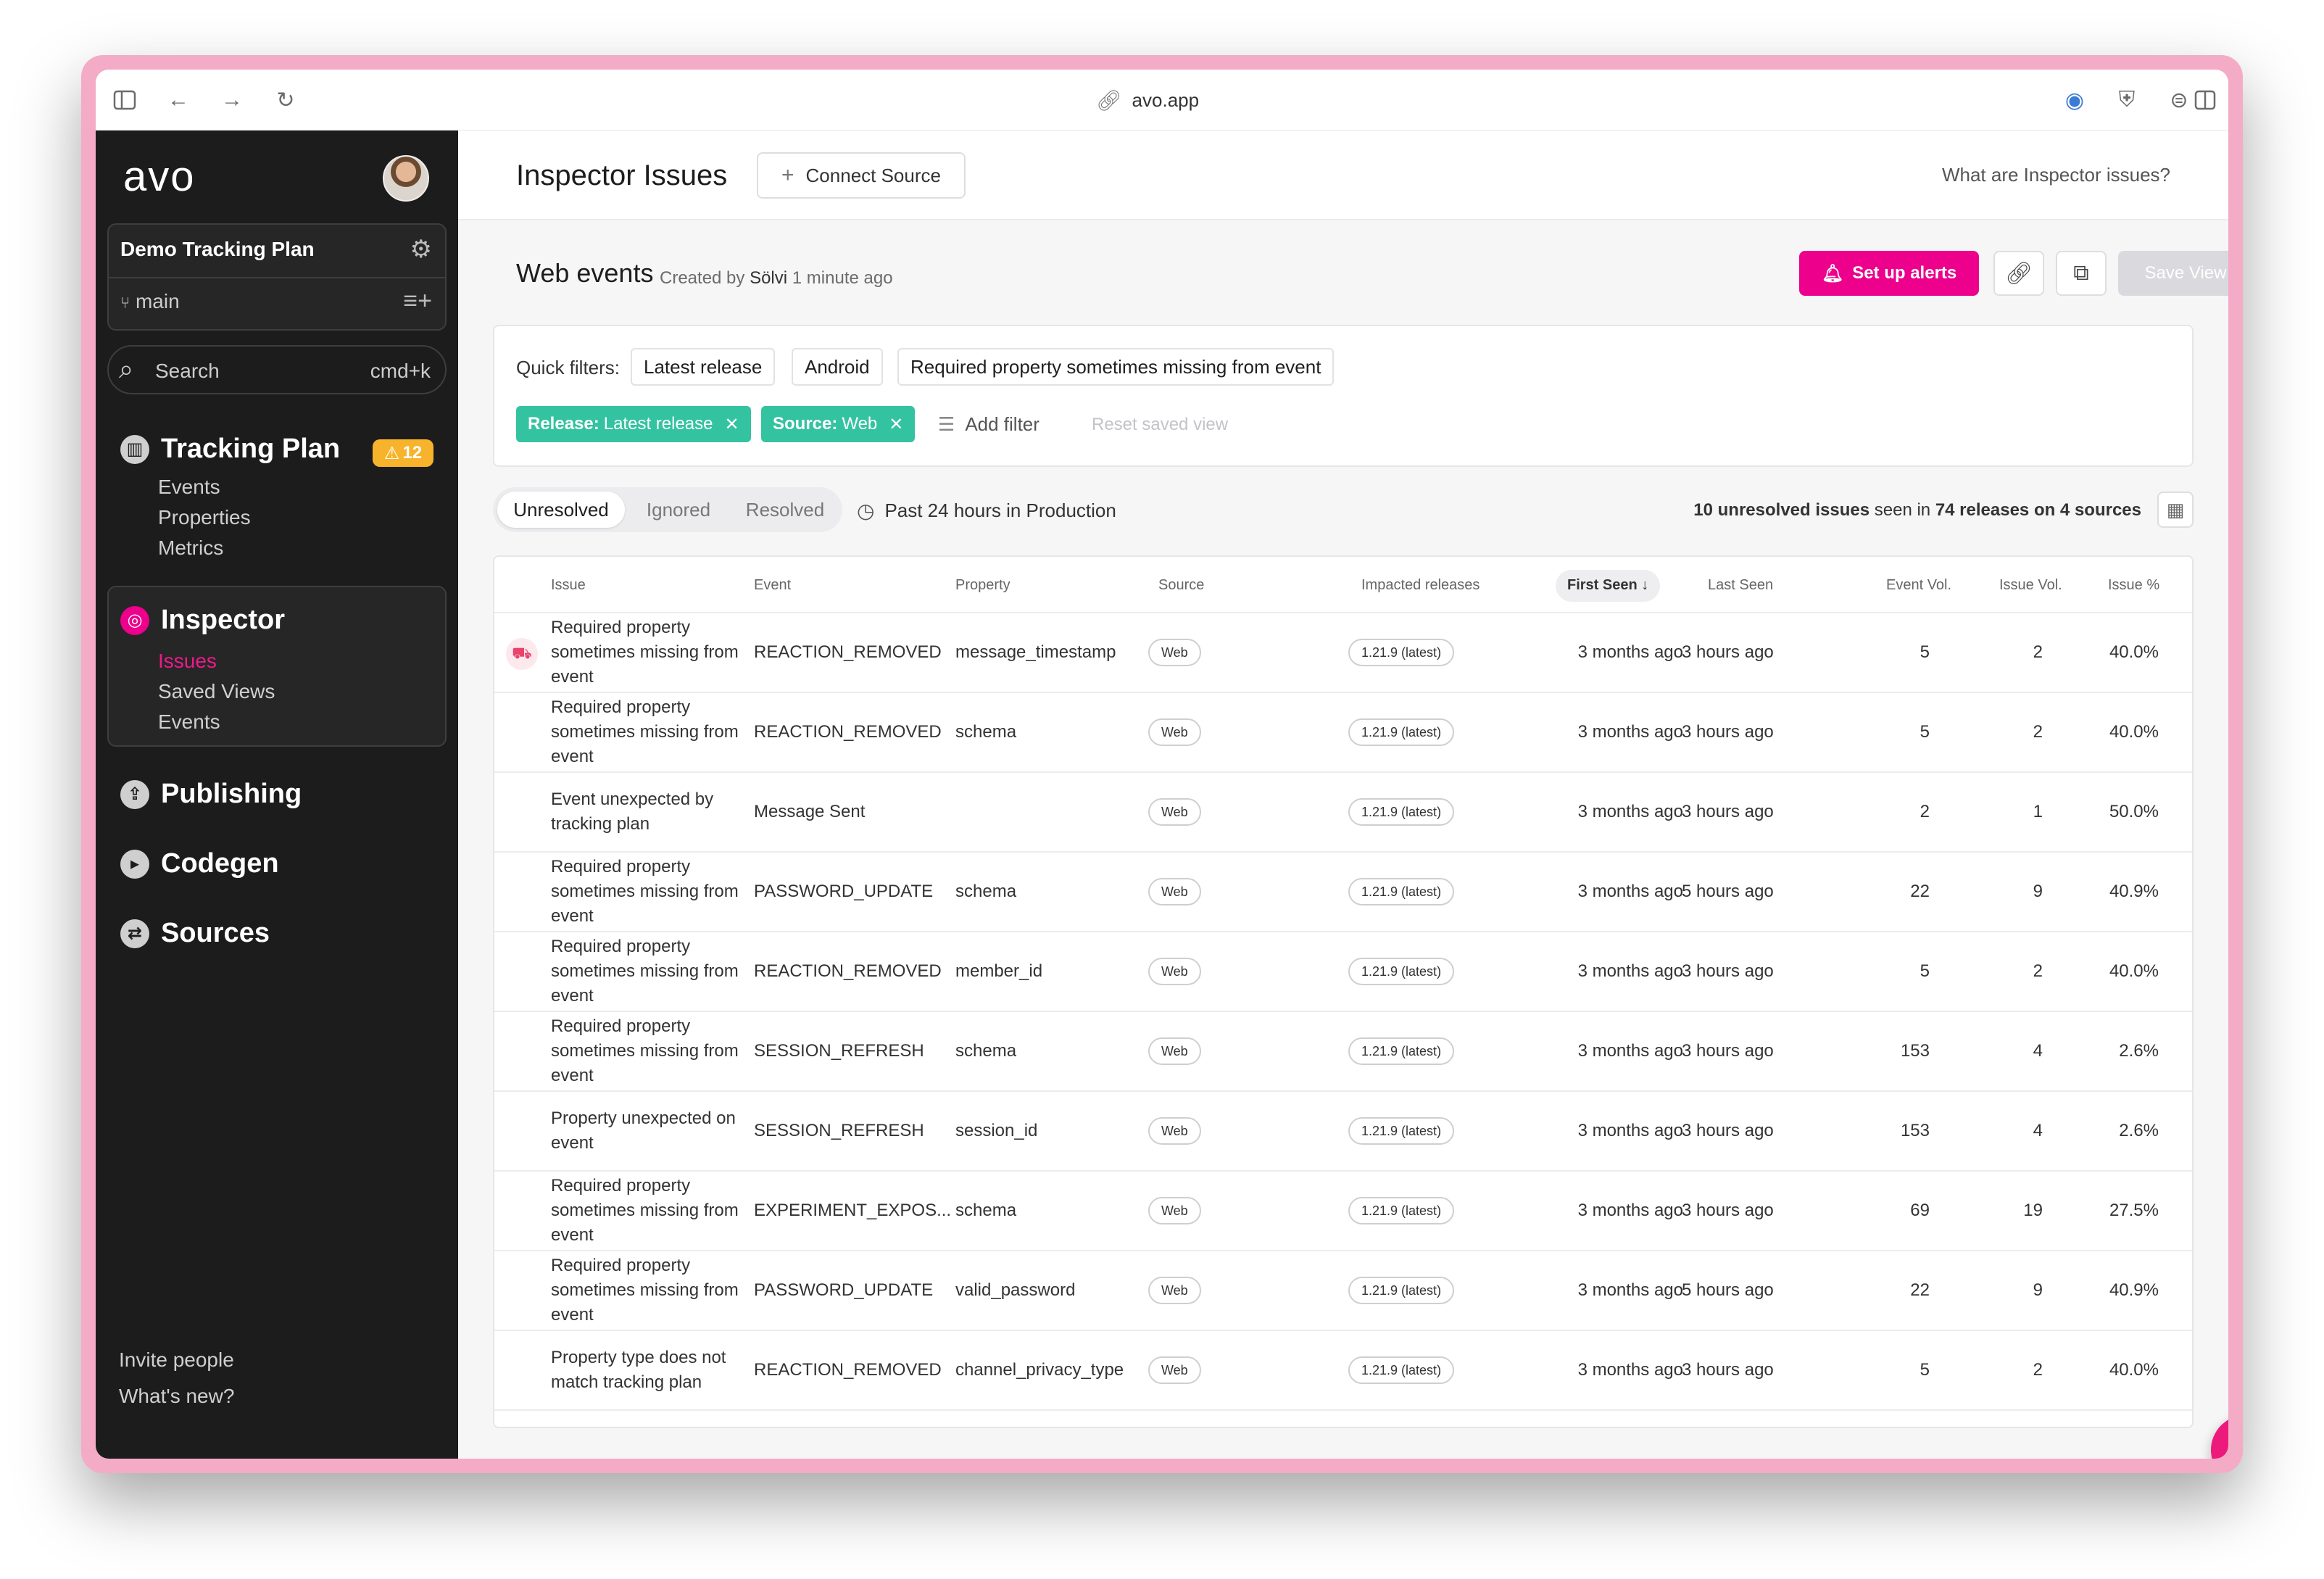  Describe the element at coordinates (987, 511) in the screenshot. I see `time-range-picker: ◷ Past 24 hours in Production` at that location.